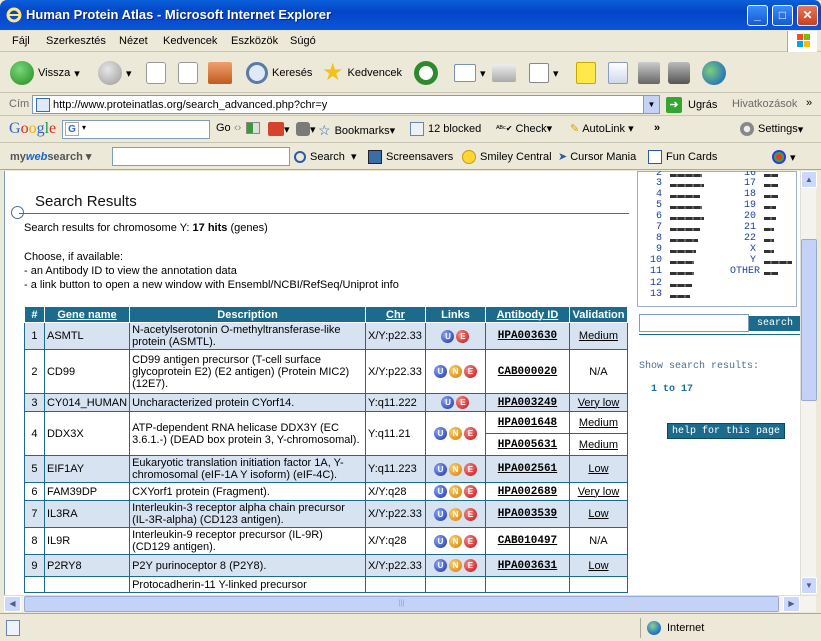 This screenshot has height=641, width=821. What do you see at coordinates (750, 183) in the screenshot?
I see `chromosome-link: 17` at bounding box center [750, 183].